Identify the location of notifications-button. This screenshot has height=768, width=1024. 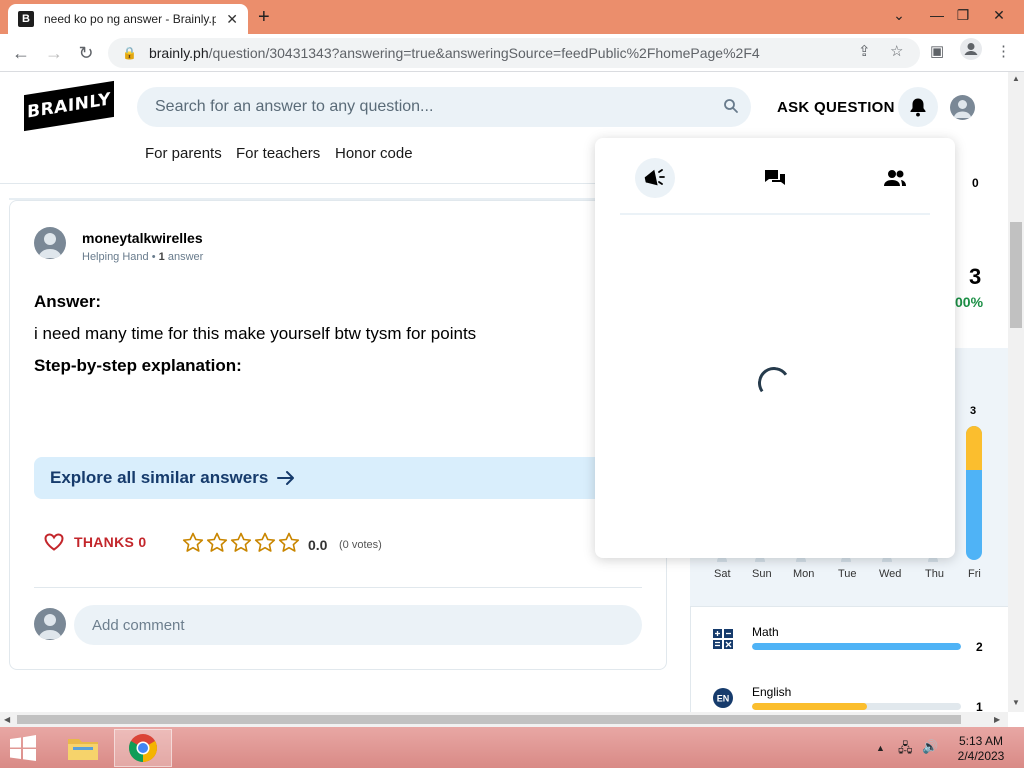
(918, 107).